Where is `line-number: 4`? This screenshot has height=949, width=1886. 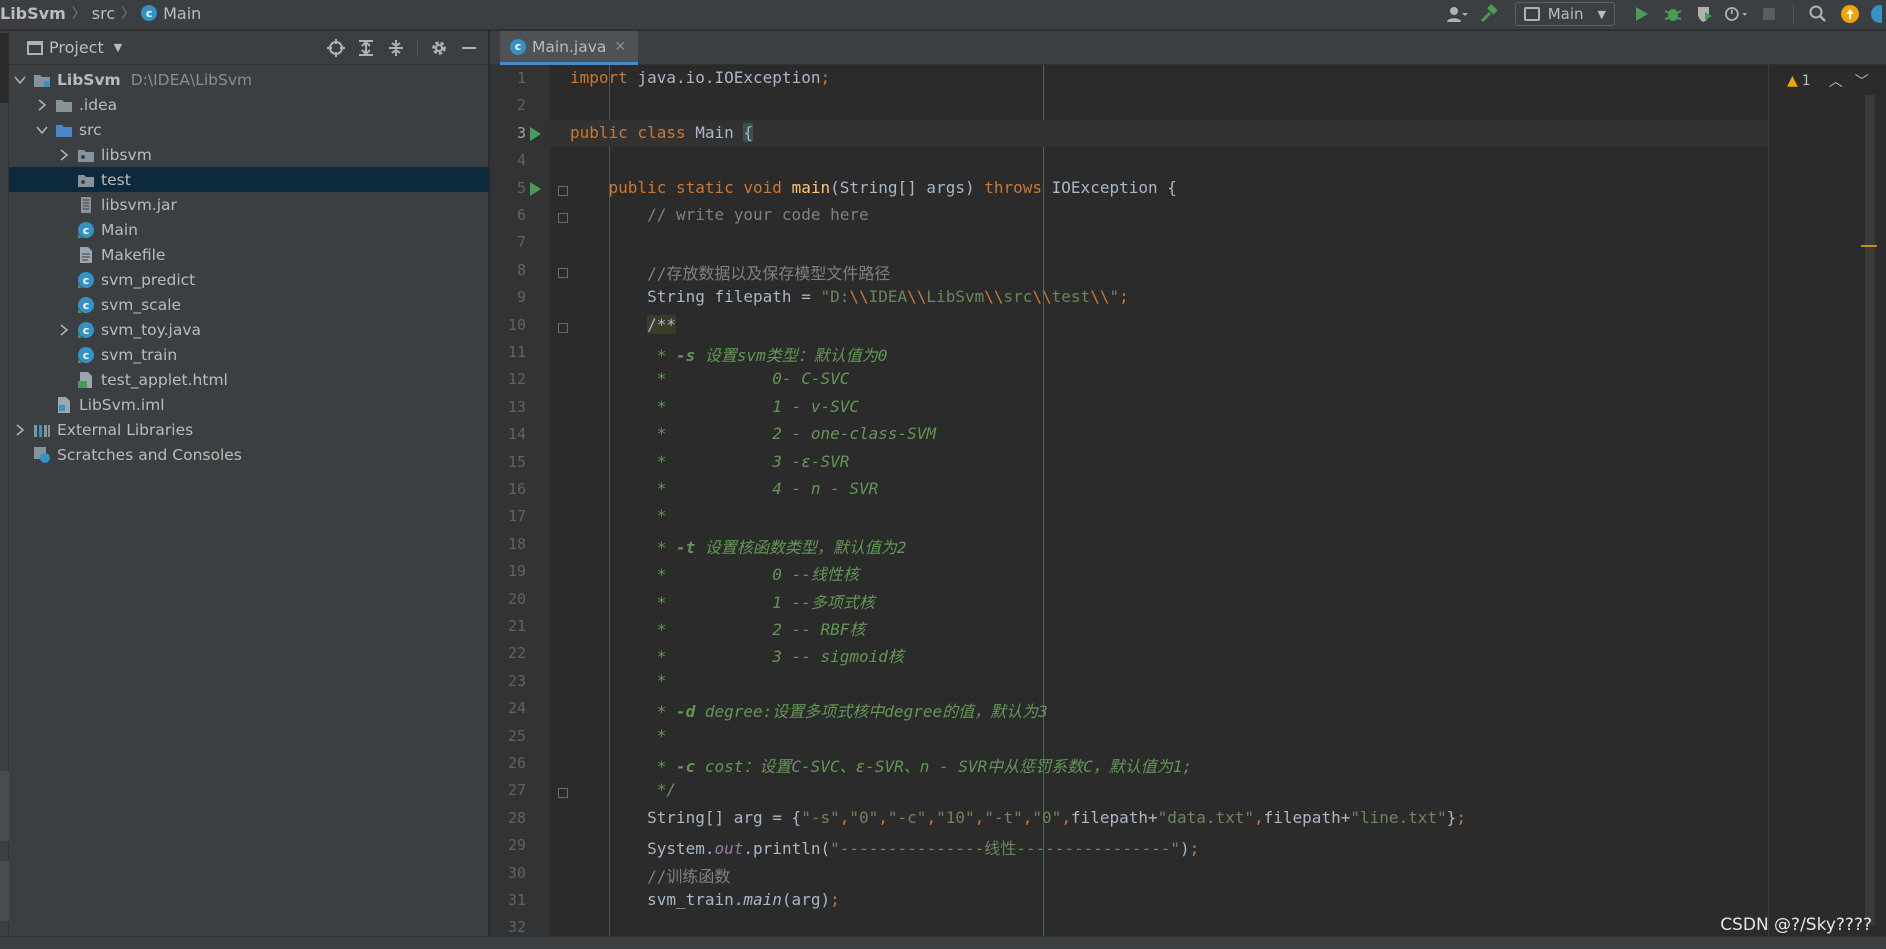 line-number: 4 is located at coordinates (521, 160).